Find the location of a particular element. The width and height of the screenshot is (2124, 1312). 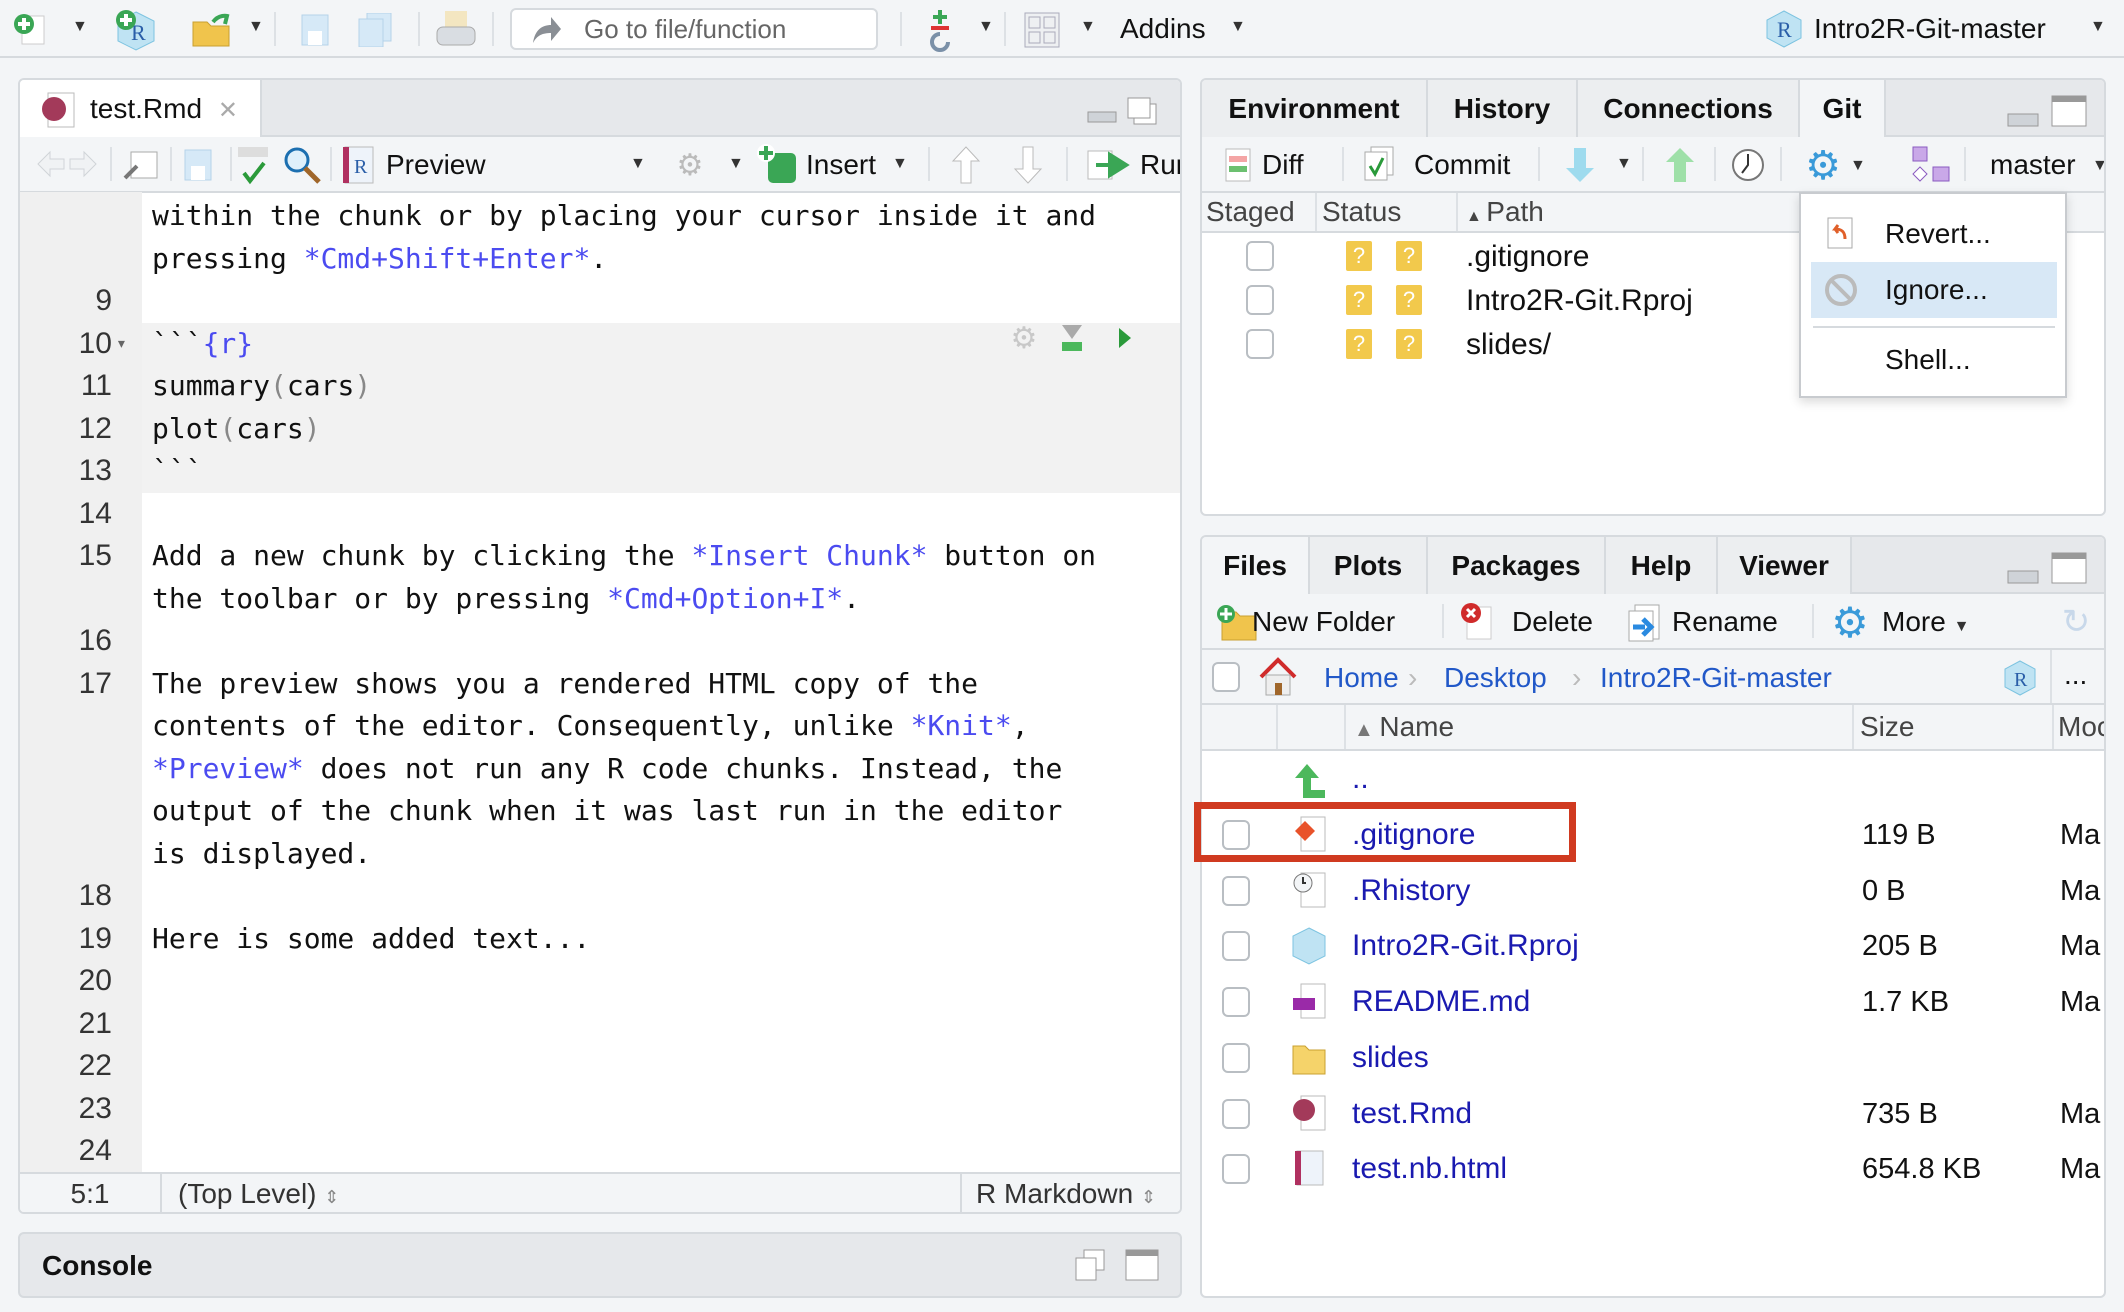

tab-environment: Environment is located at coordinates (1315, 108).